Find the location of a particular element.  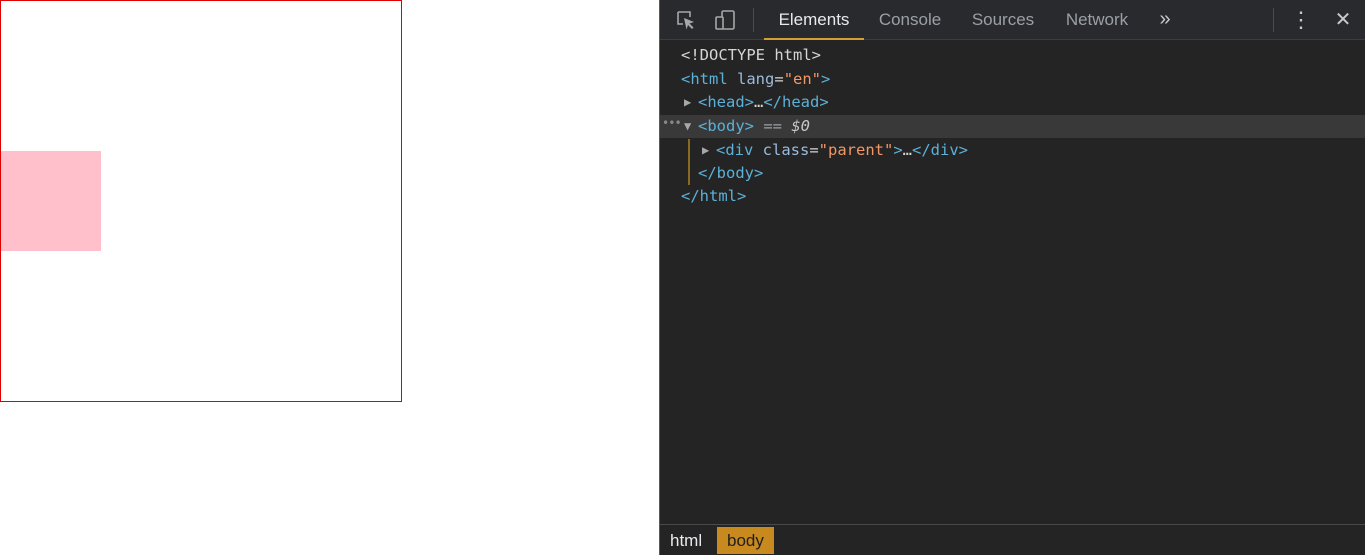

breadcrumb-html: html is located at coordinates (686, 540).